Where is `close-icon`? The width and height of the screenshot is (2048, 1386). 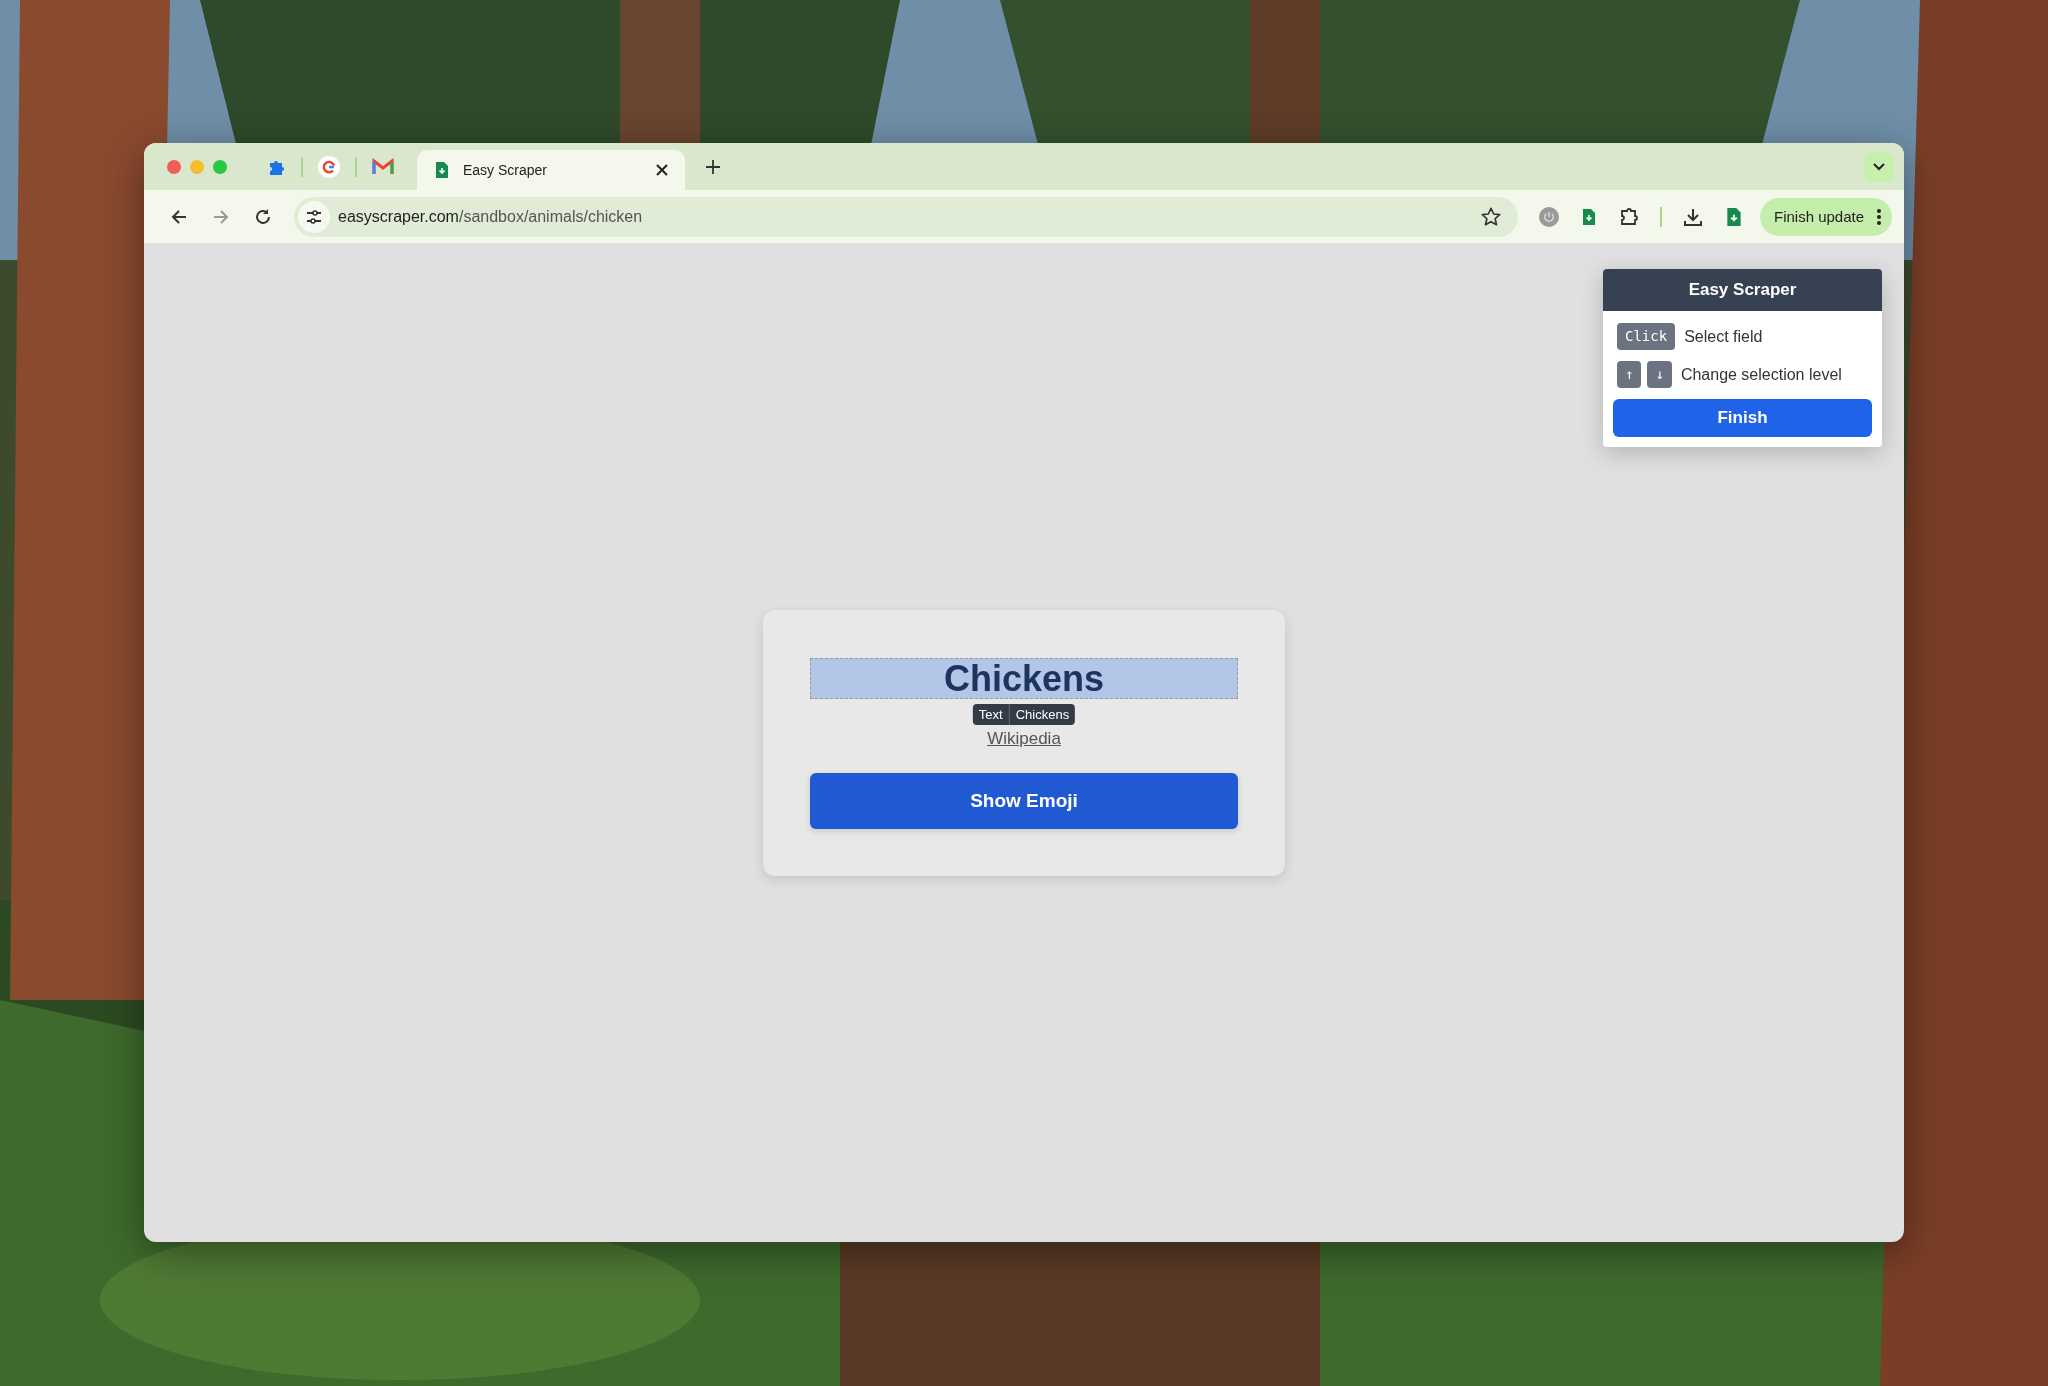
close-icon is located at coordinates (662, 170).